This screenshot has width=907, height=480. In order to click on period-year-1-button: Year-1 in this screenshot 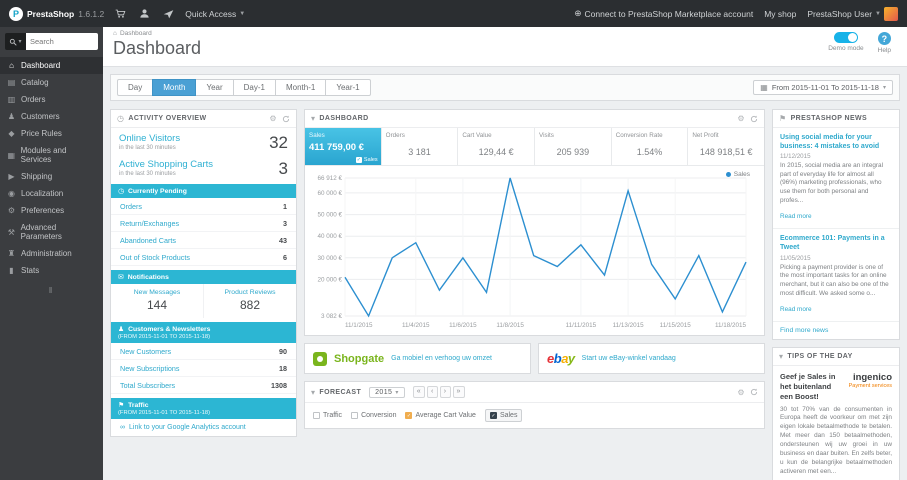, I will do `click(348, 87)`.